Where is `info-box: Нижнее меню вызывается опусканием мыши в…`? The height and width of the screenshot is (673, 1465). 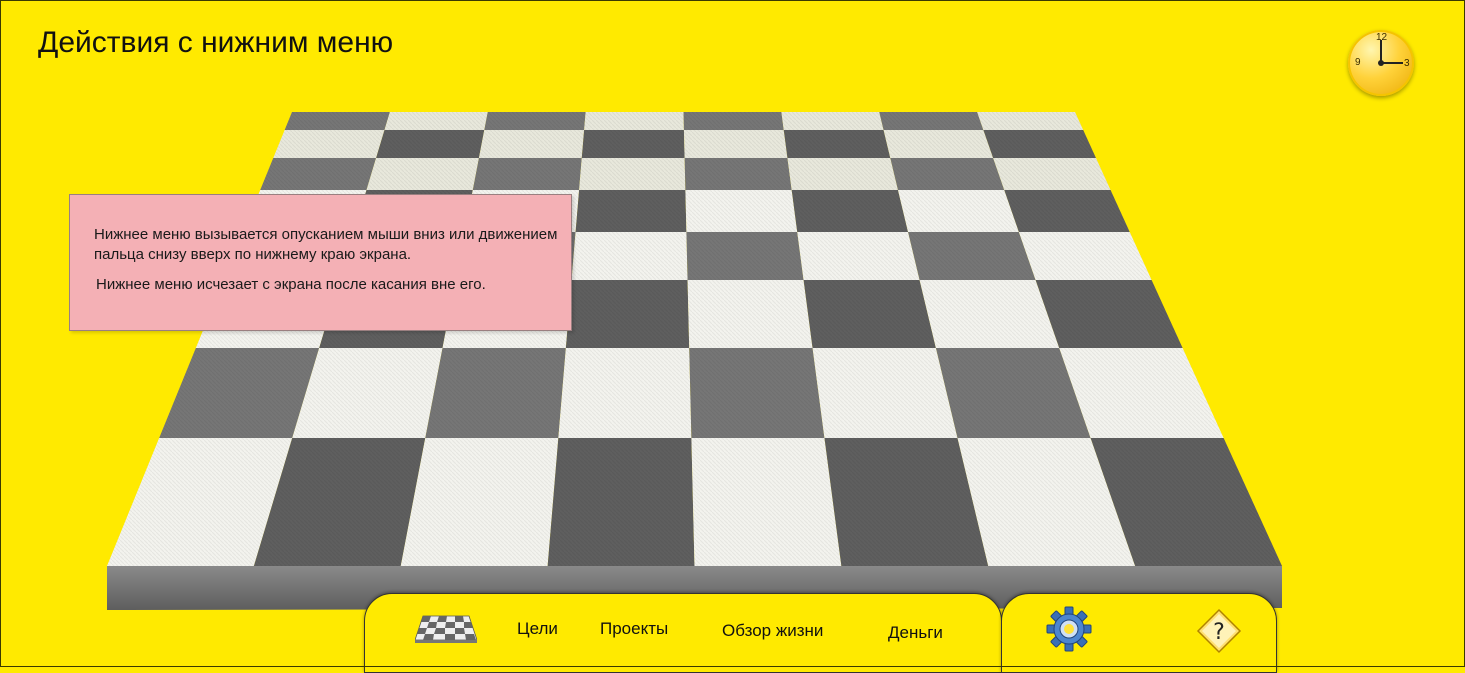 info-box: Нижнее меню вызывается опусканием мыши в… is located at coordinates (320, 262).